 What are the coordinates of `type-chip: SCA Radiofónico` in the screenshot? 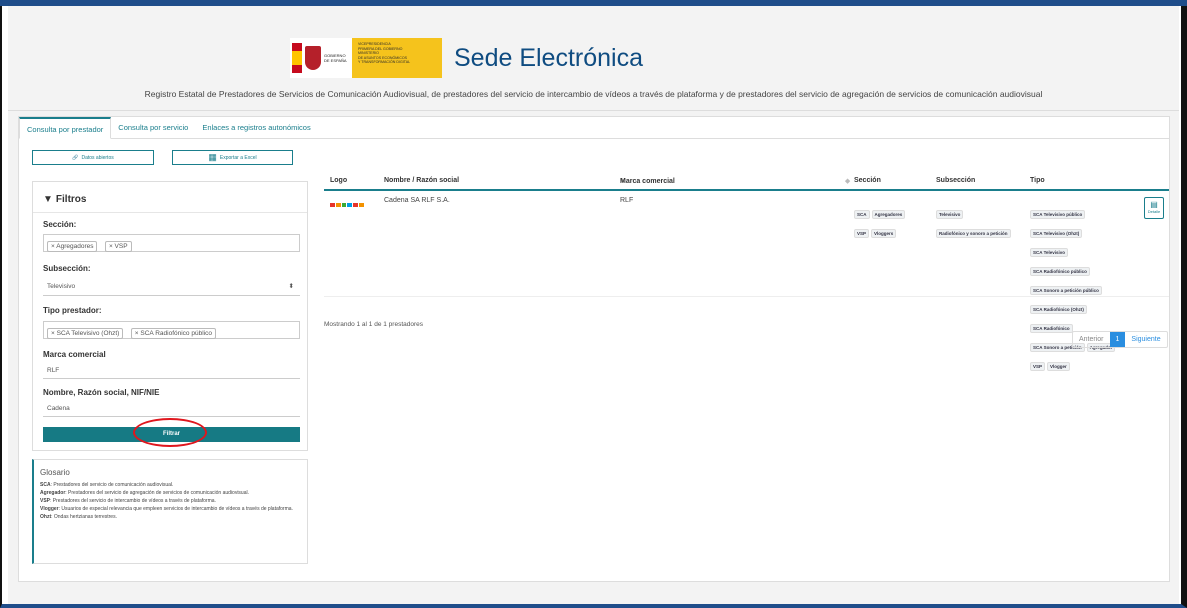 It's located at (1051, 328).